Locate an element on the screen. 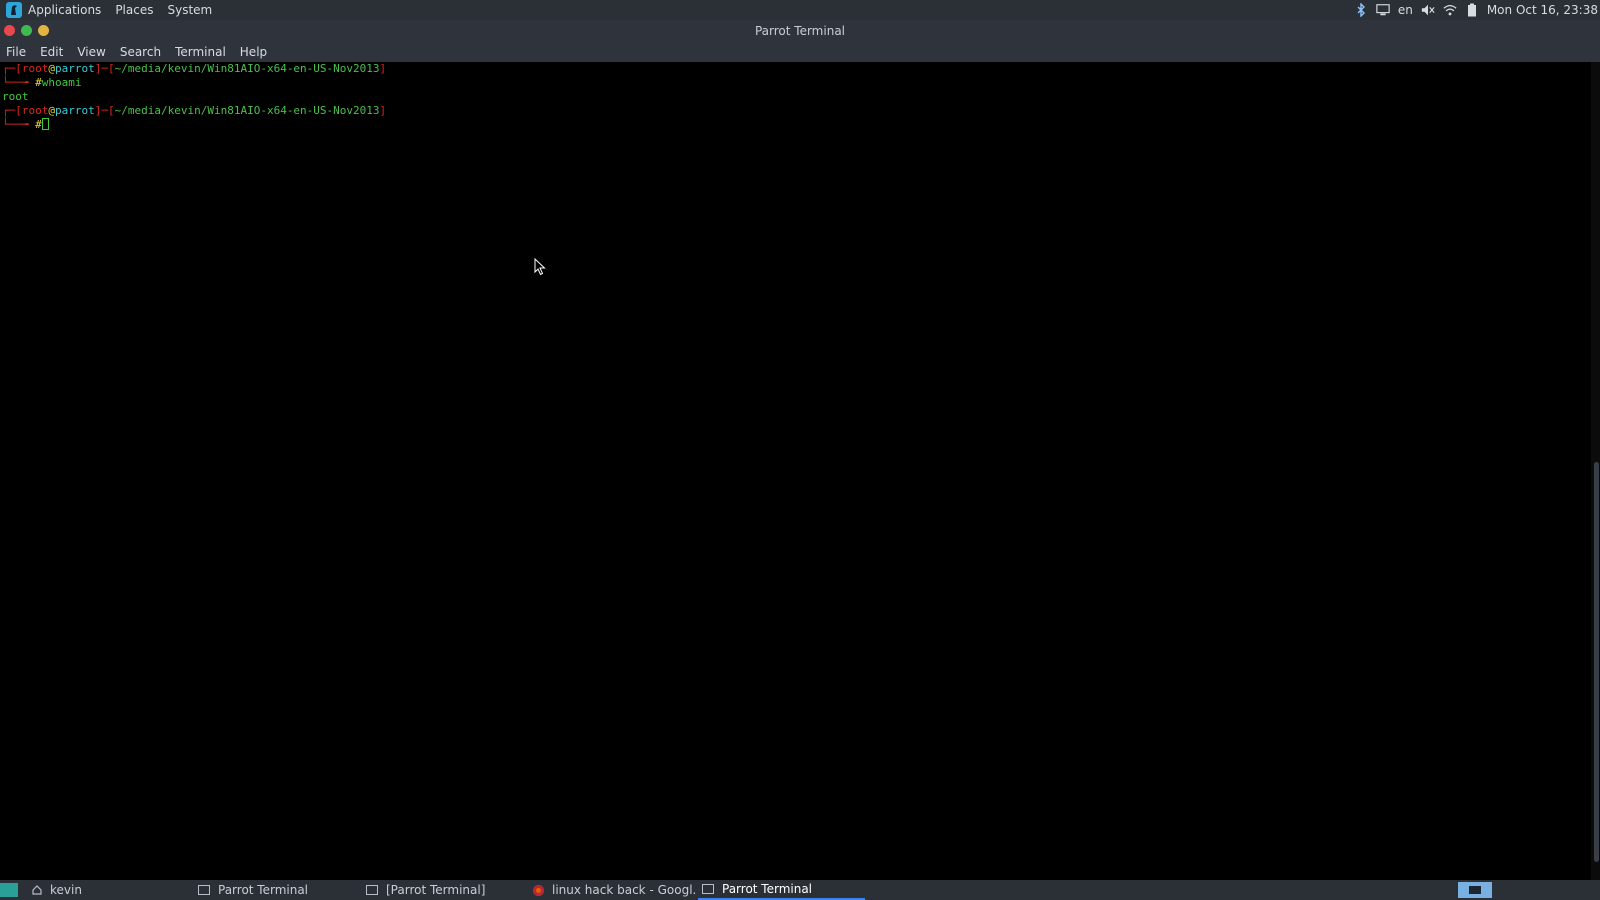 Image resolution: width=1600 pixels, height=900 pixels. workspace-switcher is located at coordinates (1475, 890).